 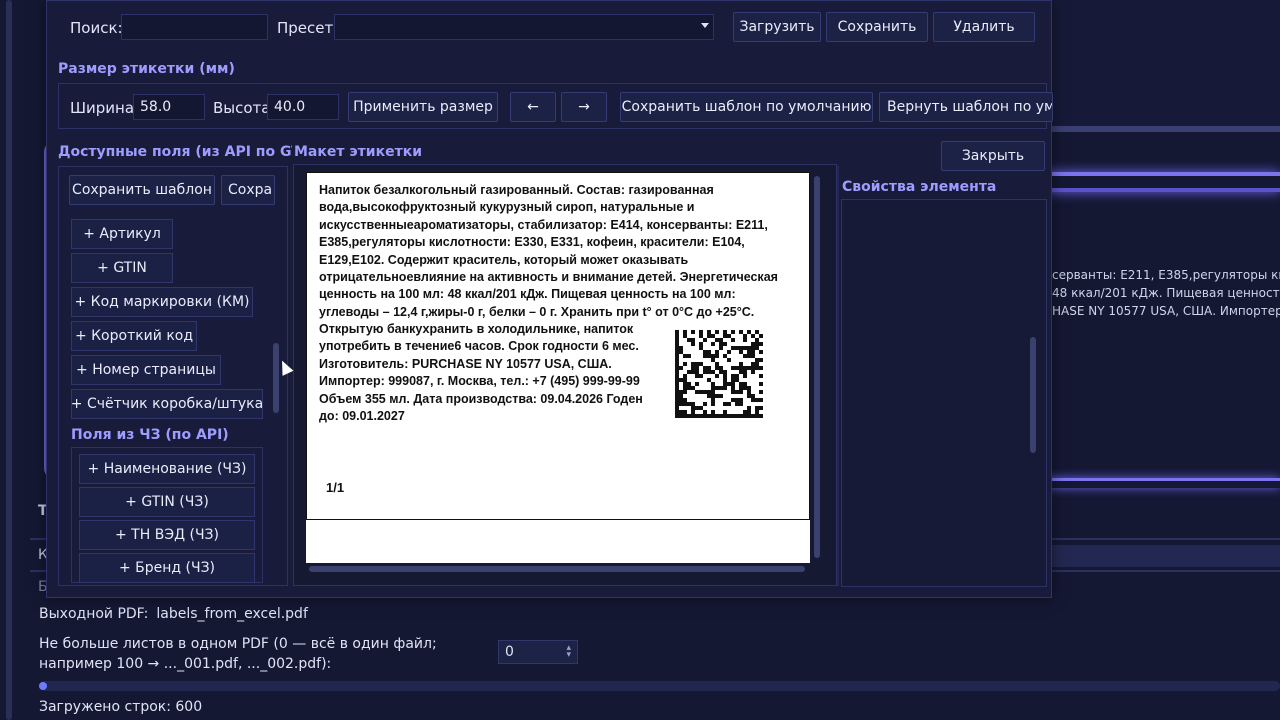 I want to click on field-marking-code-button: + Код маркировки (КМ), so click(x=162, y=302).